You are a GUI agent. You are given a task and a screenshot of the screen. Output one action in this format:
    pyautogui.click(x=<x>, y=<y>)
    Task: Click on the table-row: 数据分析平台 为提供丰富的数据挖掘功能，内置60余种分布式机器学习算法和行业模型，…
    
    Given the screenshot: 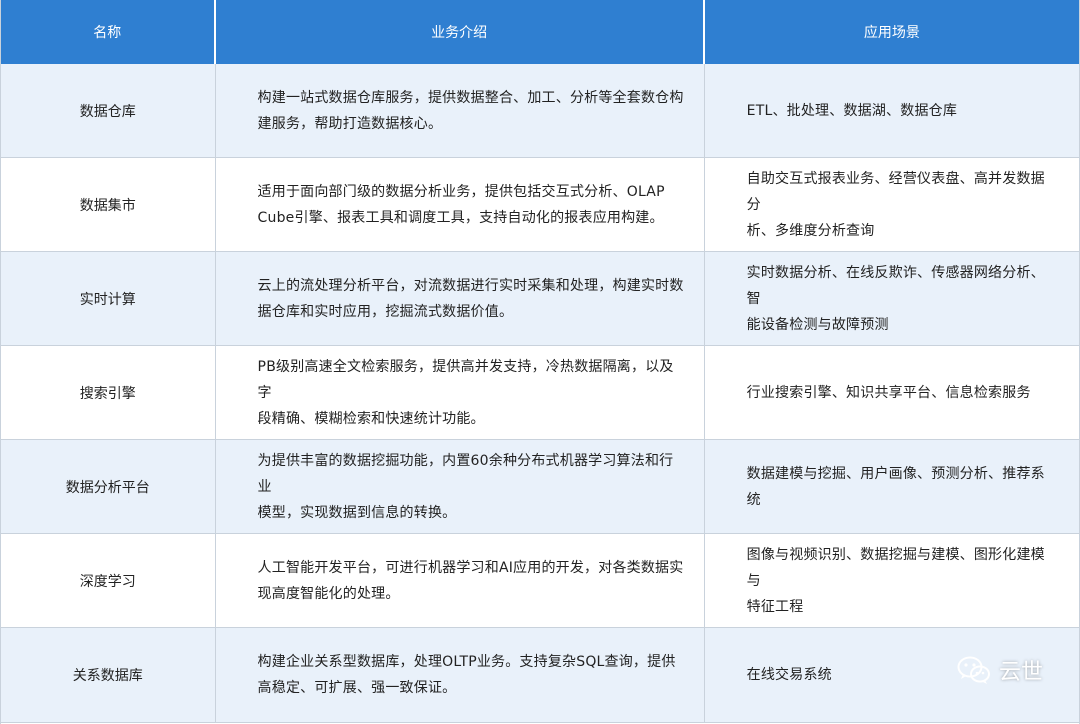 What is the action you would take?
    pyautogui.click(x=540, y=487)
    